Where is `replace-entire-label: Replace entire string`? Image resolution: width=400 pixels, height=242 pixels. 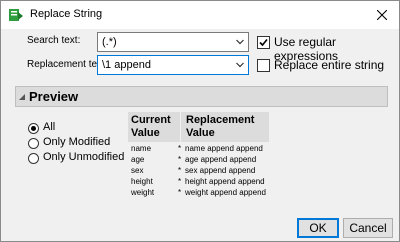 replace-entire-label: Replace entire string is located at coordinates (329, 65).